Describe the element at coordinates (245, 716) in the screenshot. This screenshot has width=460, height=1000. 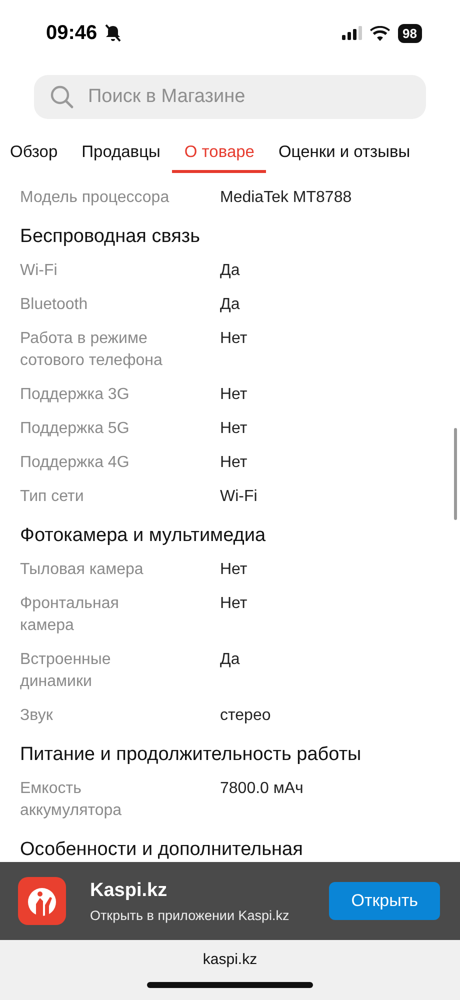
I see `spec-value: стерео` at that location.